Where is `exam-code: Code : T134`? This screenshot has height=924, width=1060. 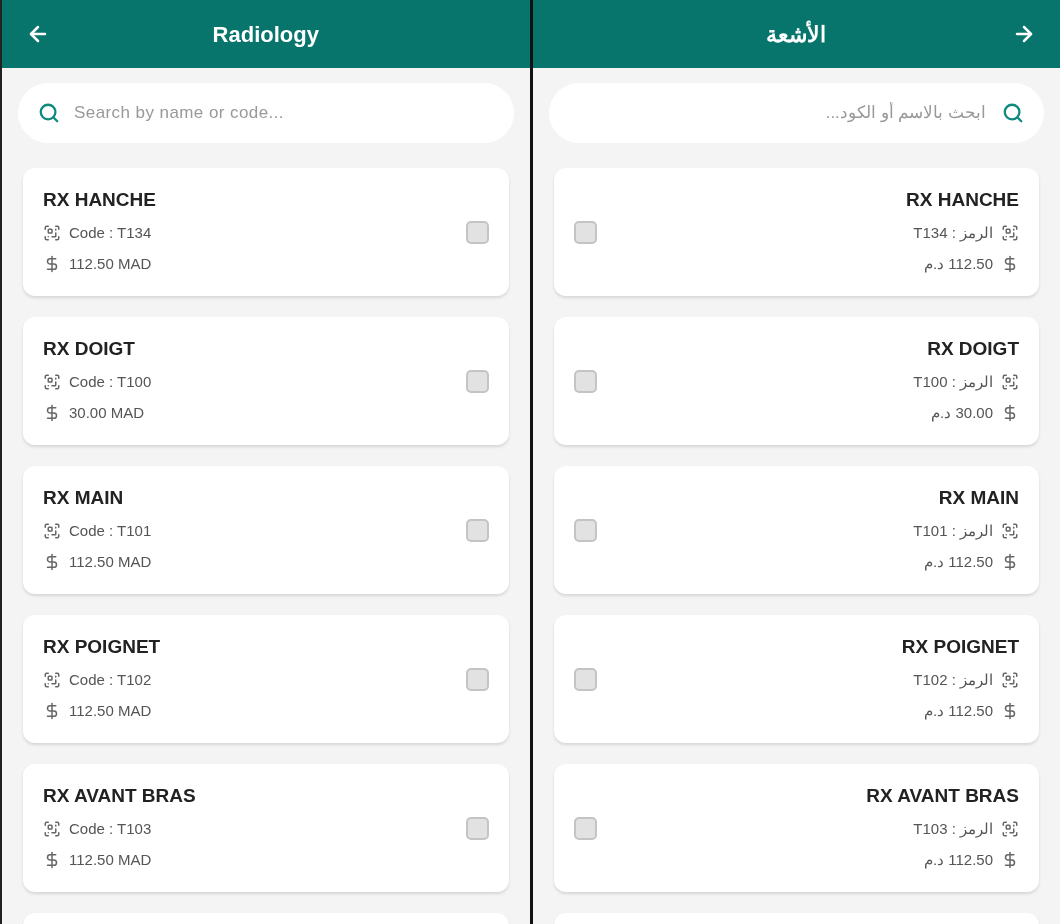 exam-code: Code : T134 is located at coordinates (110, 233).